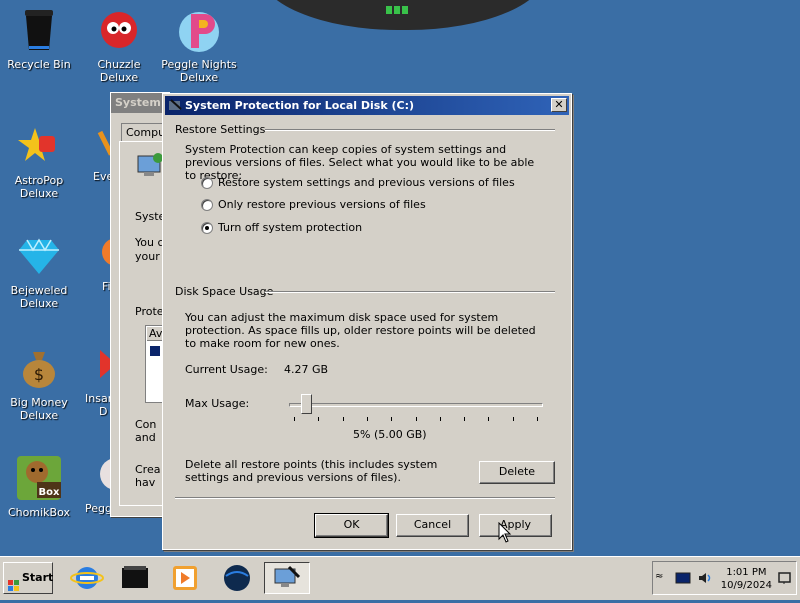 This screenshot has width=800, height=603. I want to click on system-properties-taskbar-icon, so click(287, 578).